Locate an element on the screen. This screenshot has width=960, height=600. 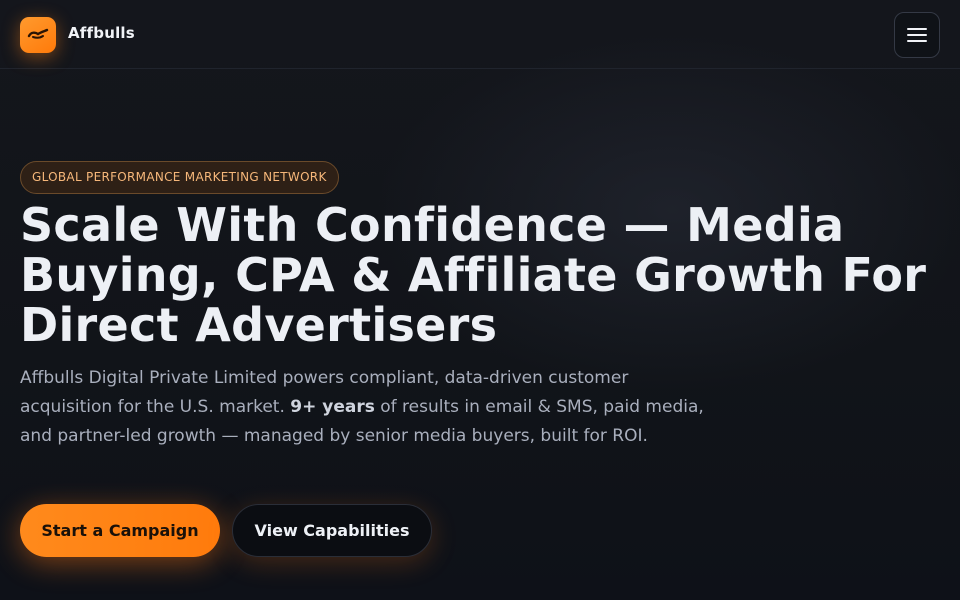
logo-badge is located at coordinates (38, 35).